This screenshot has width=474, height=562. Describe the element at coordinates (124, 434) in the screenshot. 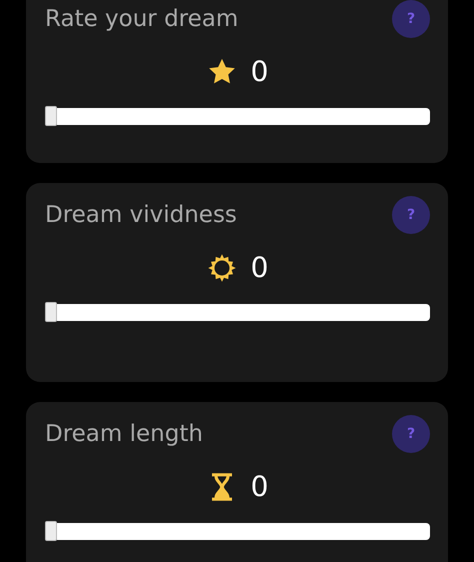

I see `card-title: Dream length` at that location.